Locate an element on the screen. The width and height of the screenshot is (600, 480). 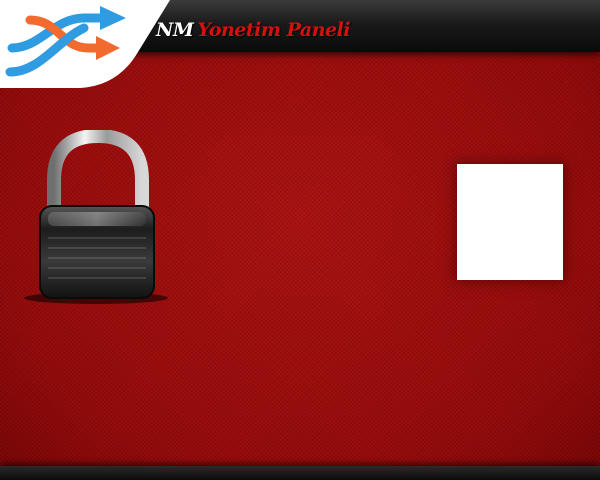
panel-title: NM Yonetim Paneli is located at coordinates (253, 30).